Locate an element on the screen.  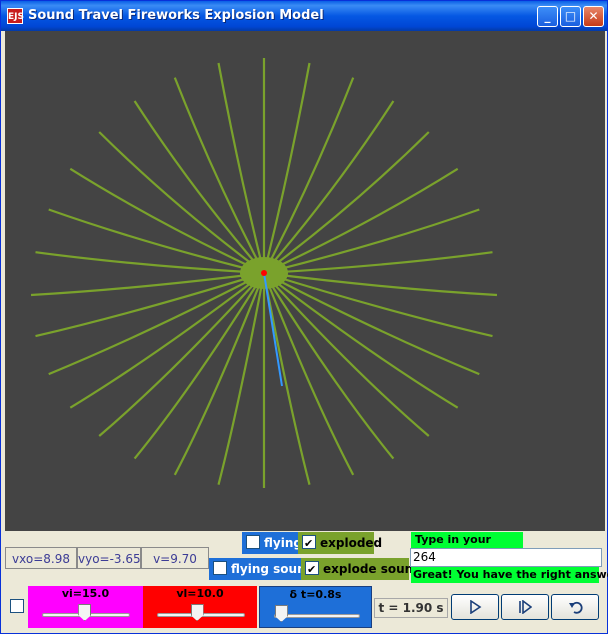
vi-slider-label: vi=15.0 is located at coordinates (85, 593).